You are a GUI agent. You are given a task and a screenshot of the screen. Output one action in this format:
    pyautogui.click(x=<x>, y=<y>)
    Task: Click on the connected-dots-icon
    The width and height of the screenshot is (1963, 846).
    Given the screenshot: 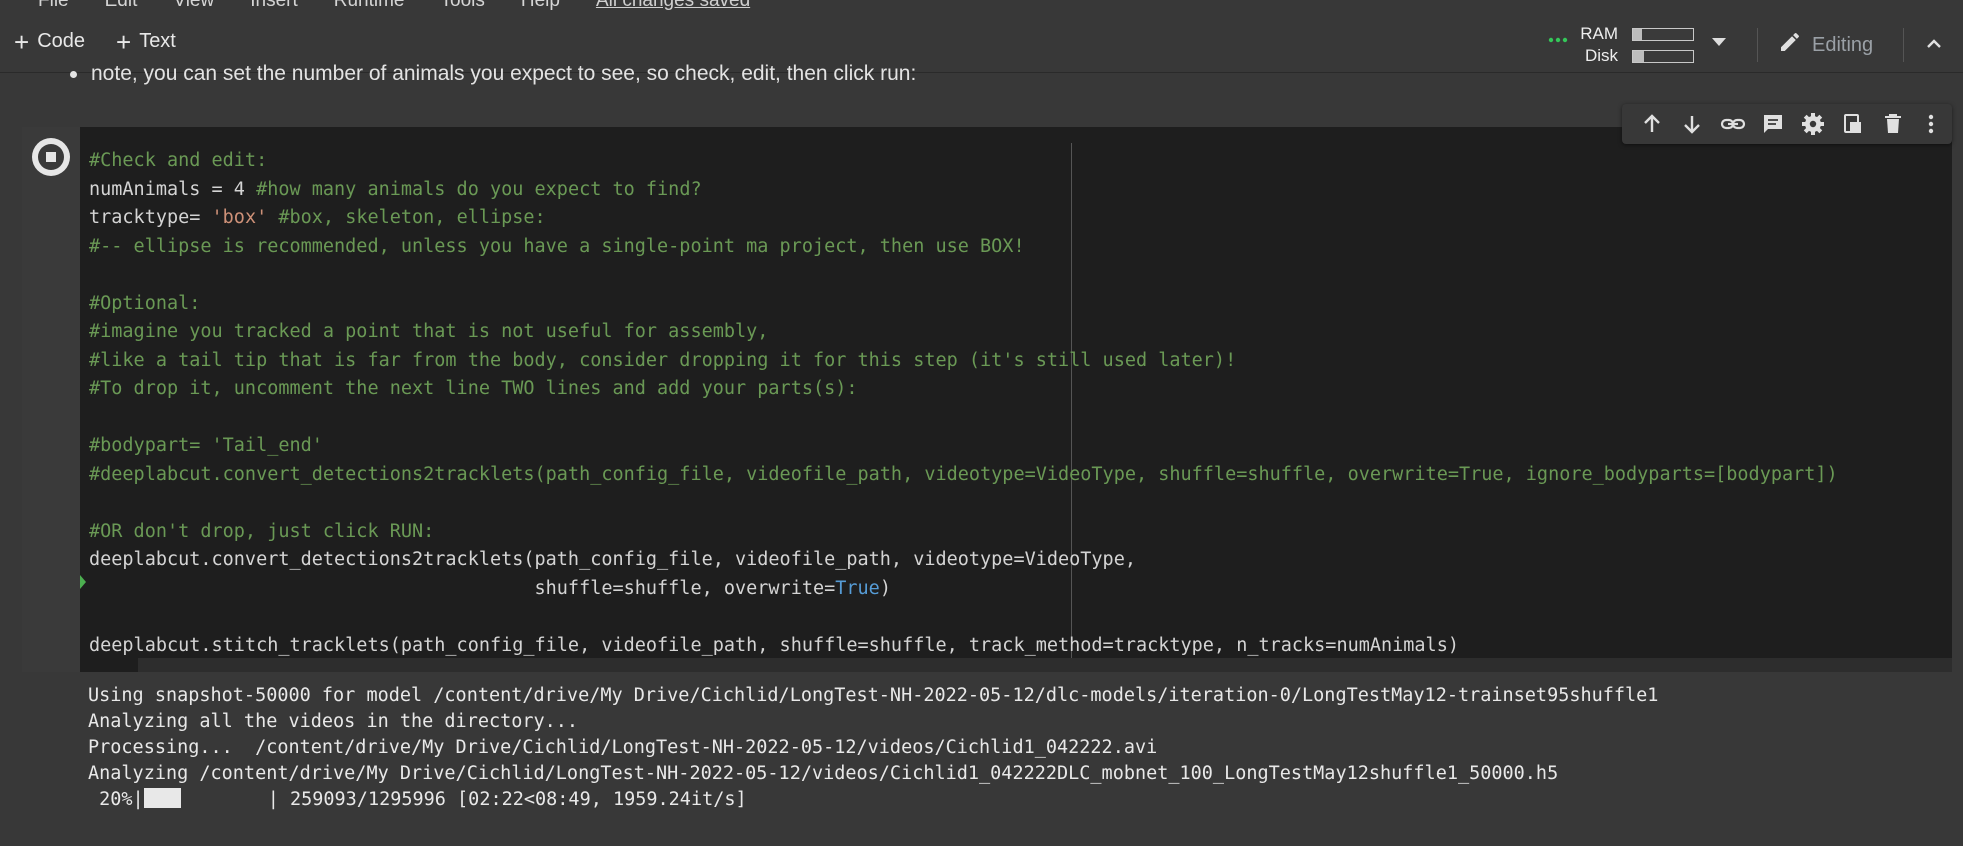 What is the action you would take?
    pyautogui.click(x=1559, y=41)
    